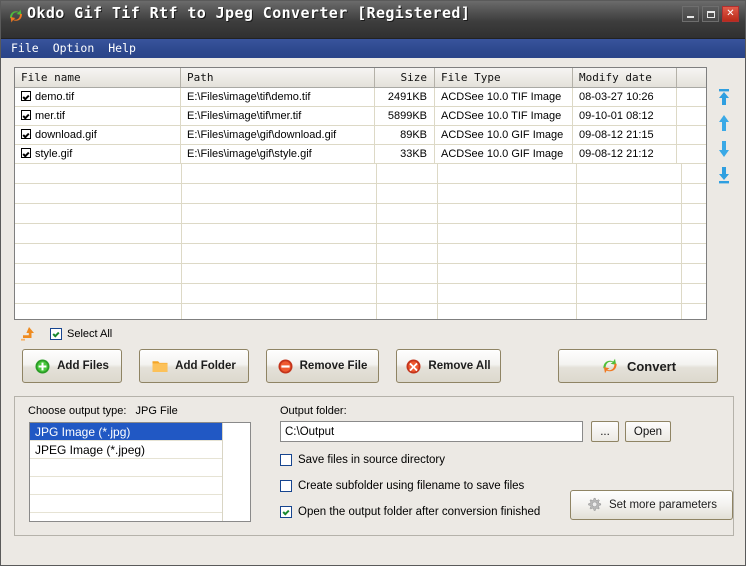 The image size is (746, 566). I want to click on save-in-source-label: Save files in source directory, so click(372, 460).